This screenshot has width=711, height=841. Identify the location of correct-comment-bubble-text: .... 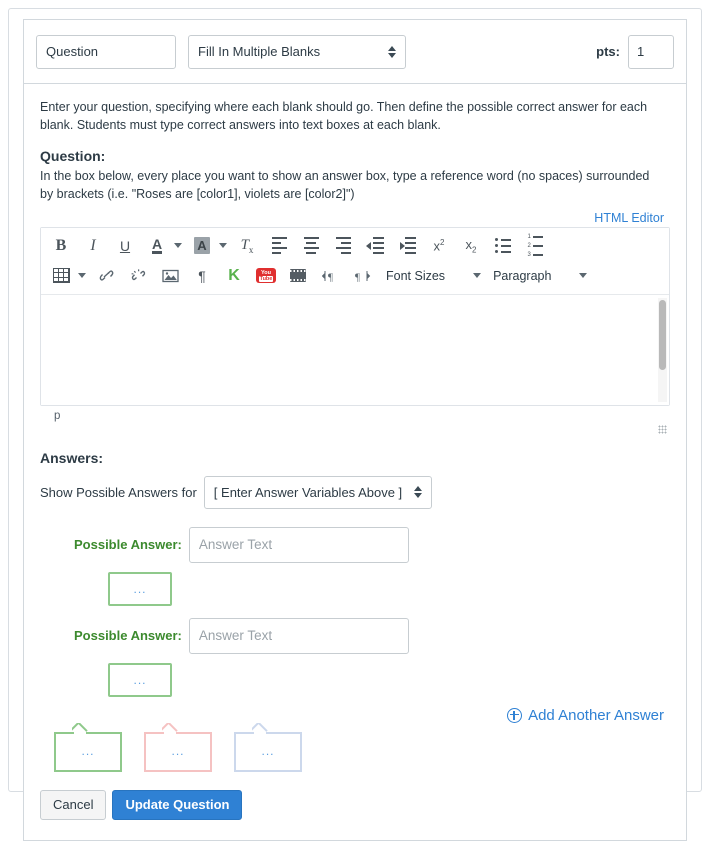
(88, 750).